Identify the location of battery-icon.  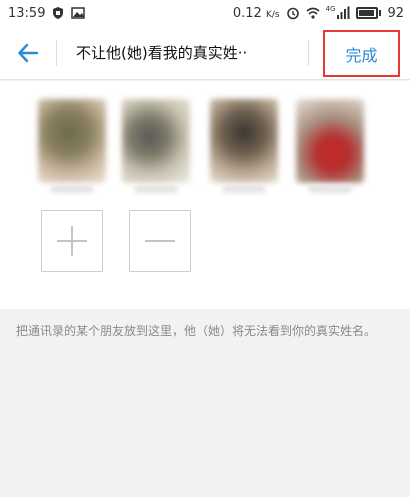
(369, 13).